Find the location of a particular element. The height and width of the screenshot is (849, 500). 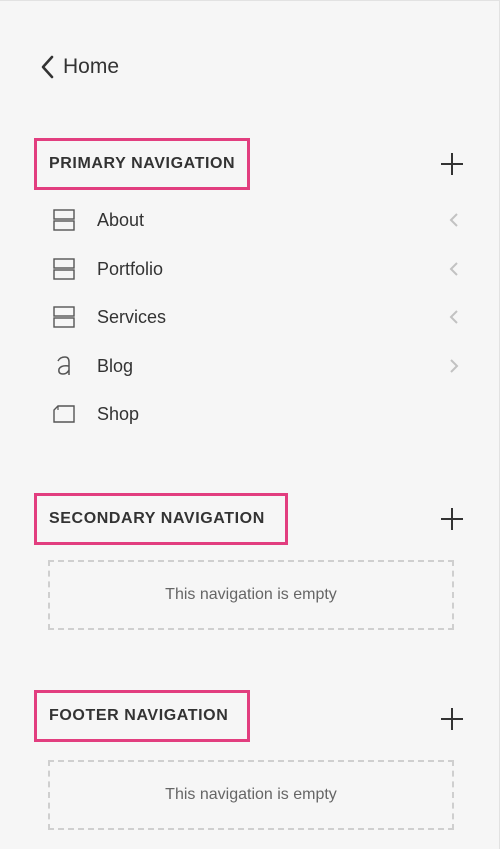

back-label: Home is located at coordinates (91, 66).